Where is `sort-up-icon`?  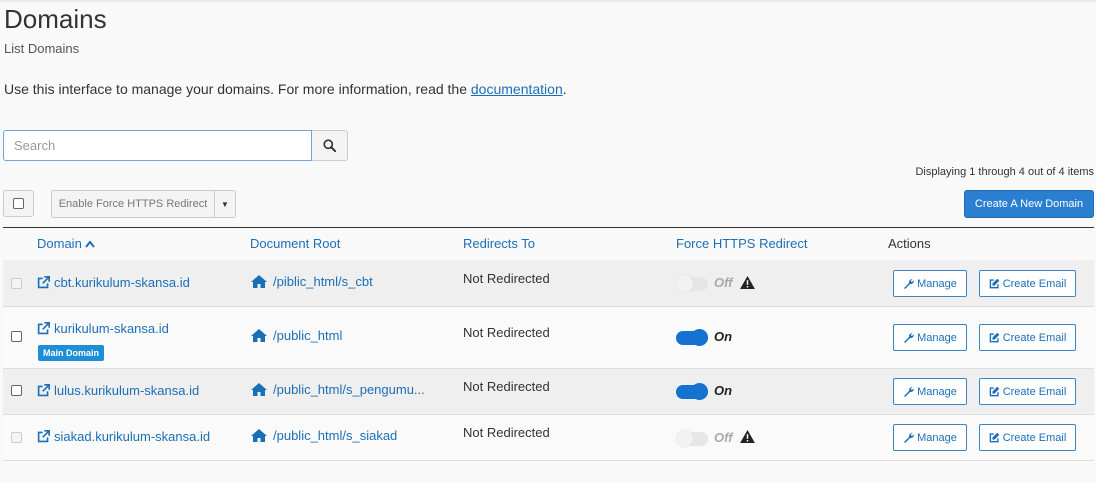
sort-up-icon is located at coordinates (90, 244).